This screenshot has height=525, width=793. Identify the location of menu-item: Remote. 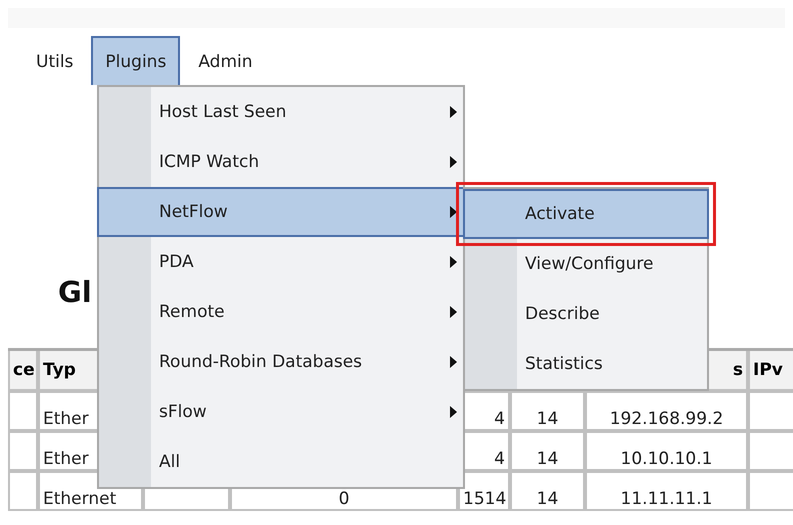
(281, 312).